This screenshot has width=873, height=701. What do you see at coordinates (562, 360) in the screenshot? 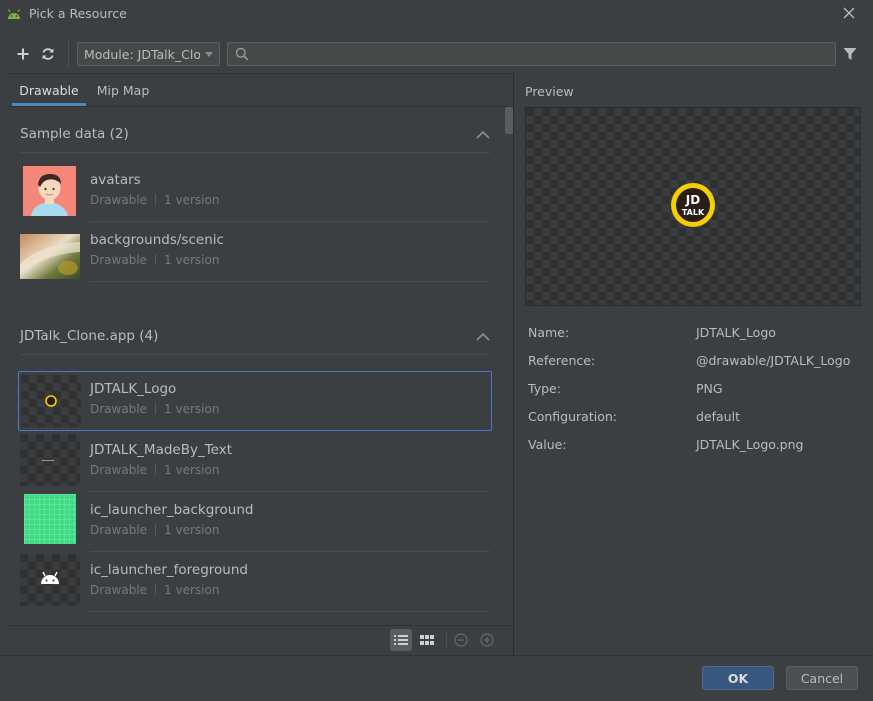
I see `property-label-reference: Reference:` at bounding box center [562, 360].